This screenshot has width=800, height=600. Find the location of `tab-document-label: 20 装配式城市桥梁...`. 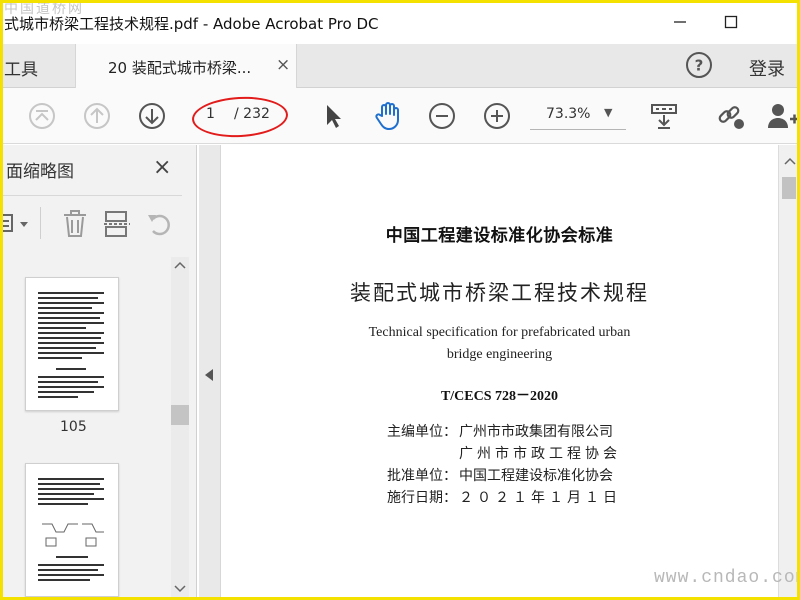

tab-document-label: 20 装配式城市桥梁... is located at coordinates (180, 68).